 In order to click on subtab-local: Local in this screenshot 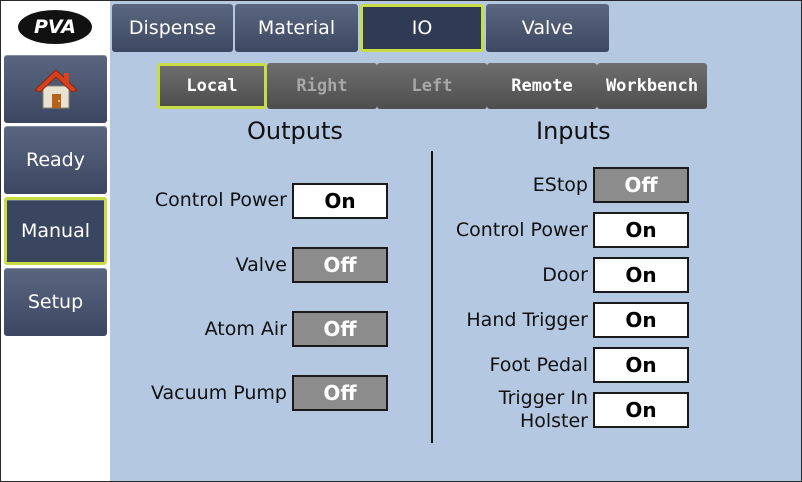, I will do `click(212, 86)`.